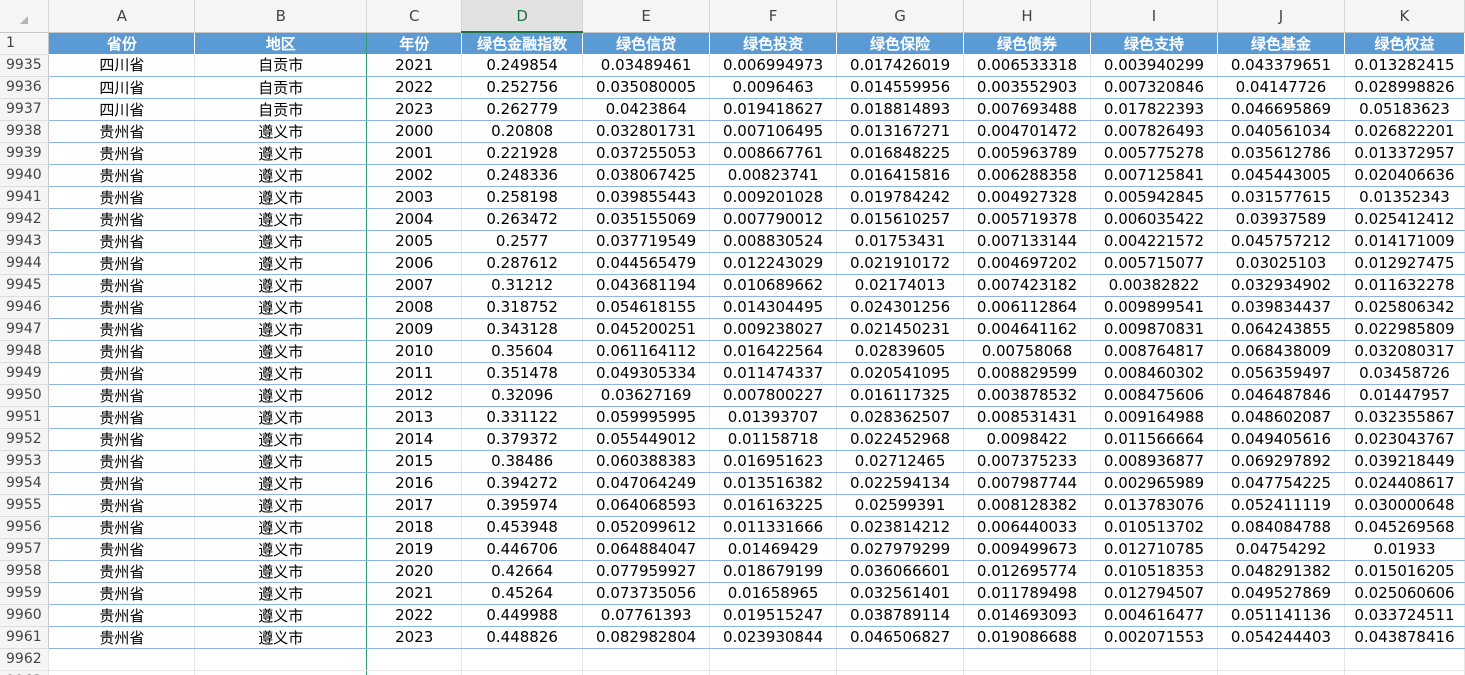  What do you see at coordinates (646, 373) in the screenshot?
I see `table-cell: 0.049305334` at bounding box center [646, 373].